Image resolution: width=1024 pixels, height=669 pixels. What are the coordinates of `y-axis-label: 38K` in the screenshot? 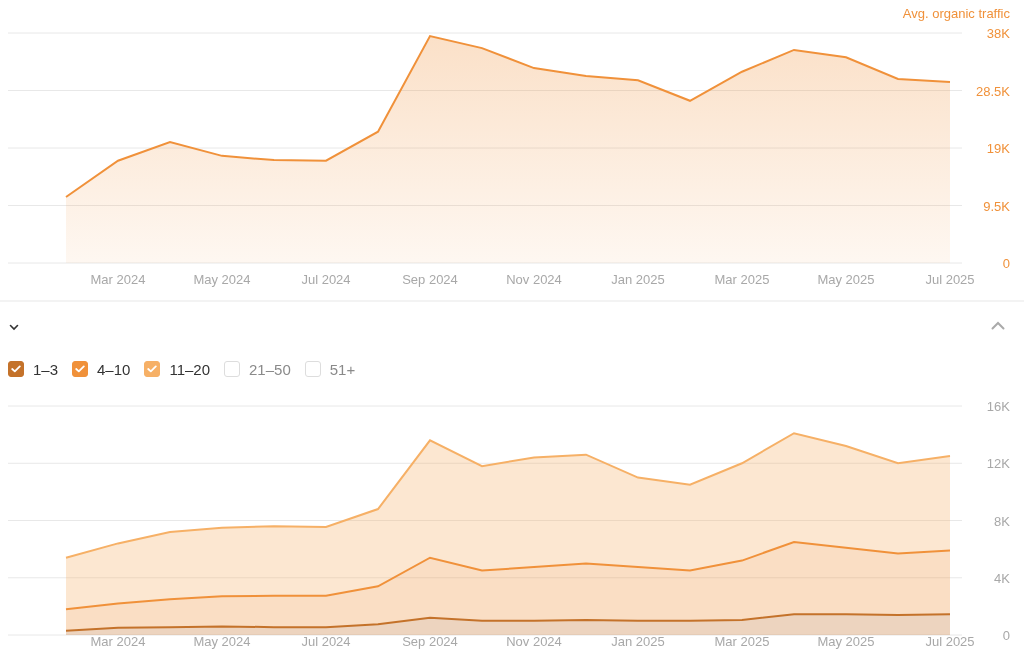 It's located at (998, 33).